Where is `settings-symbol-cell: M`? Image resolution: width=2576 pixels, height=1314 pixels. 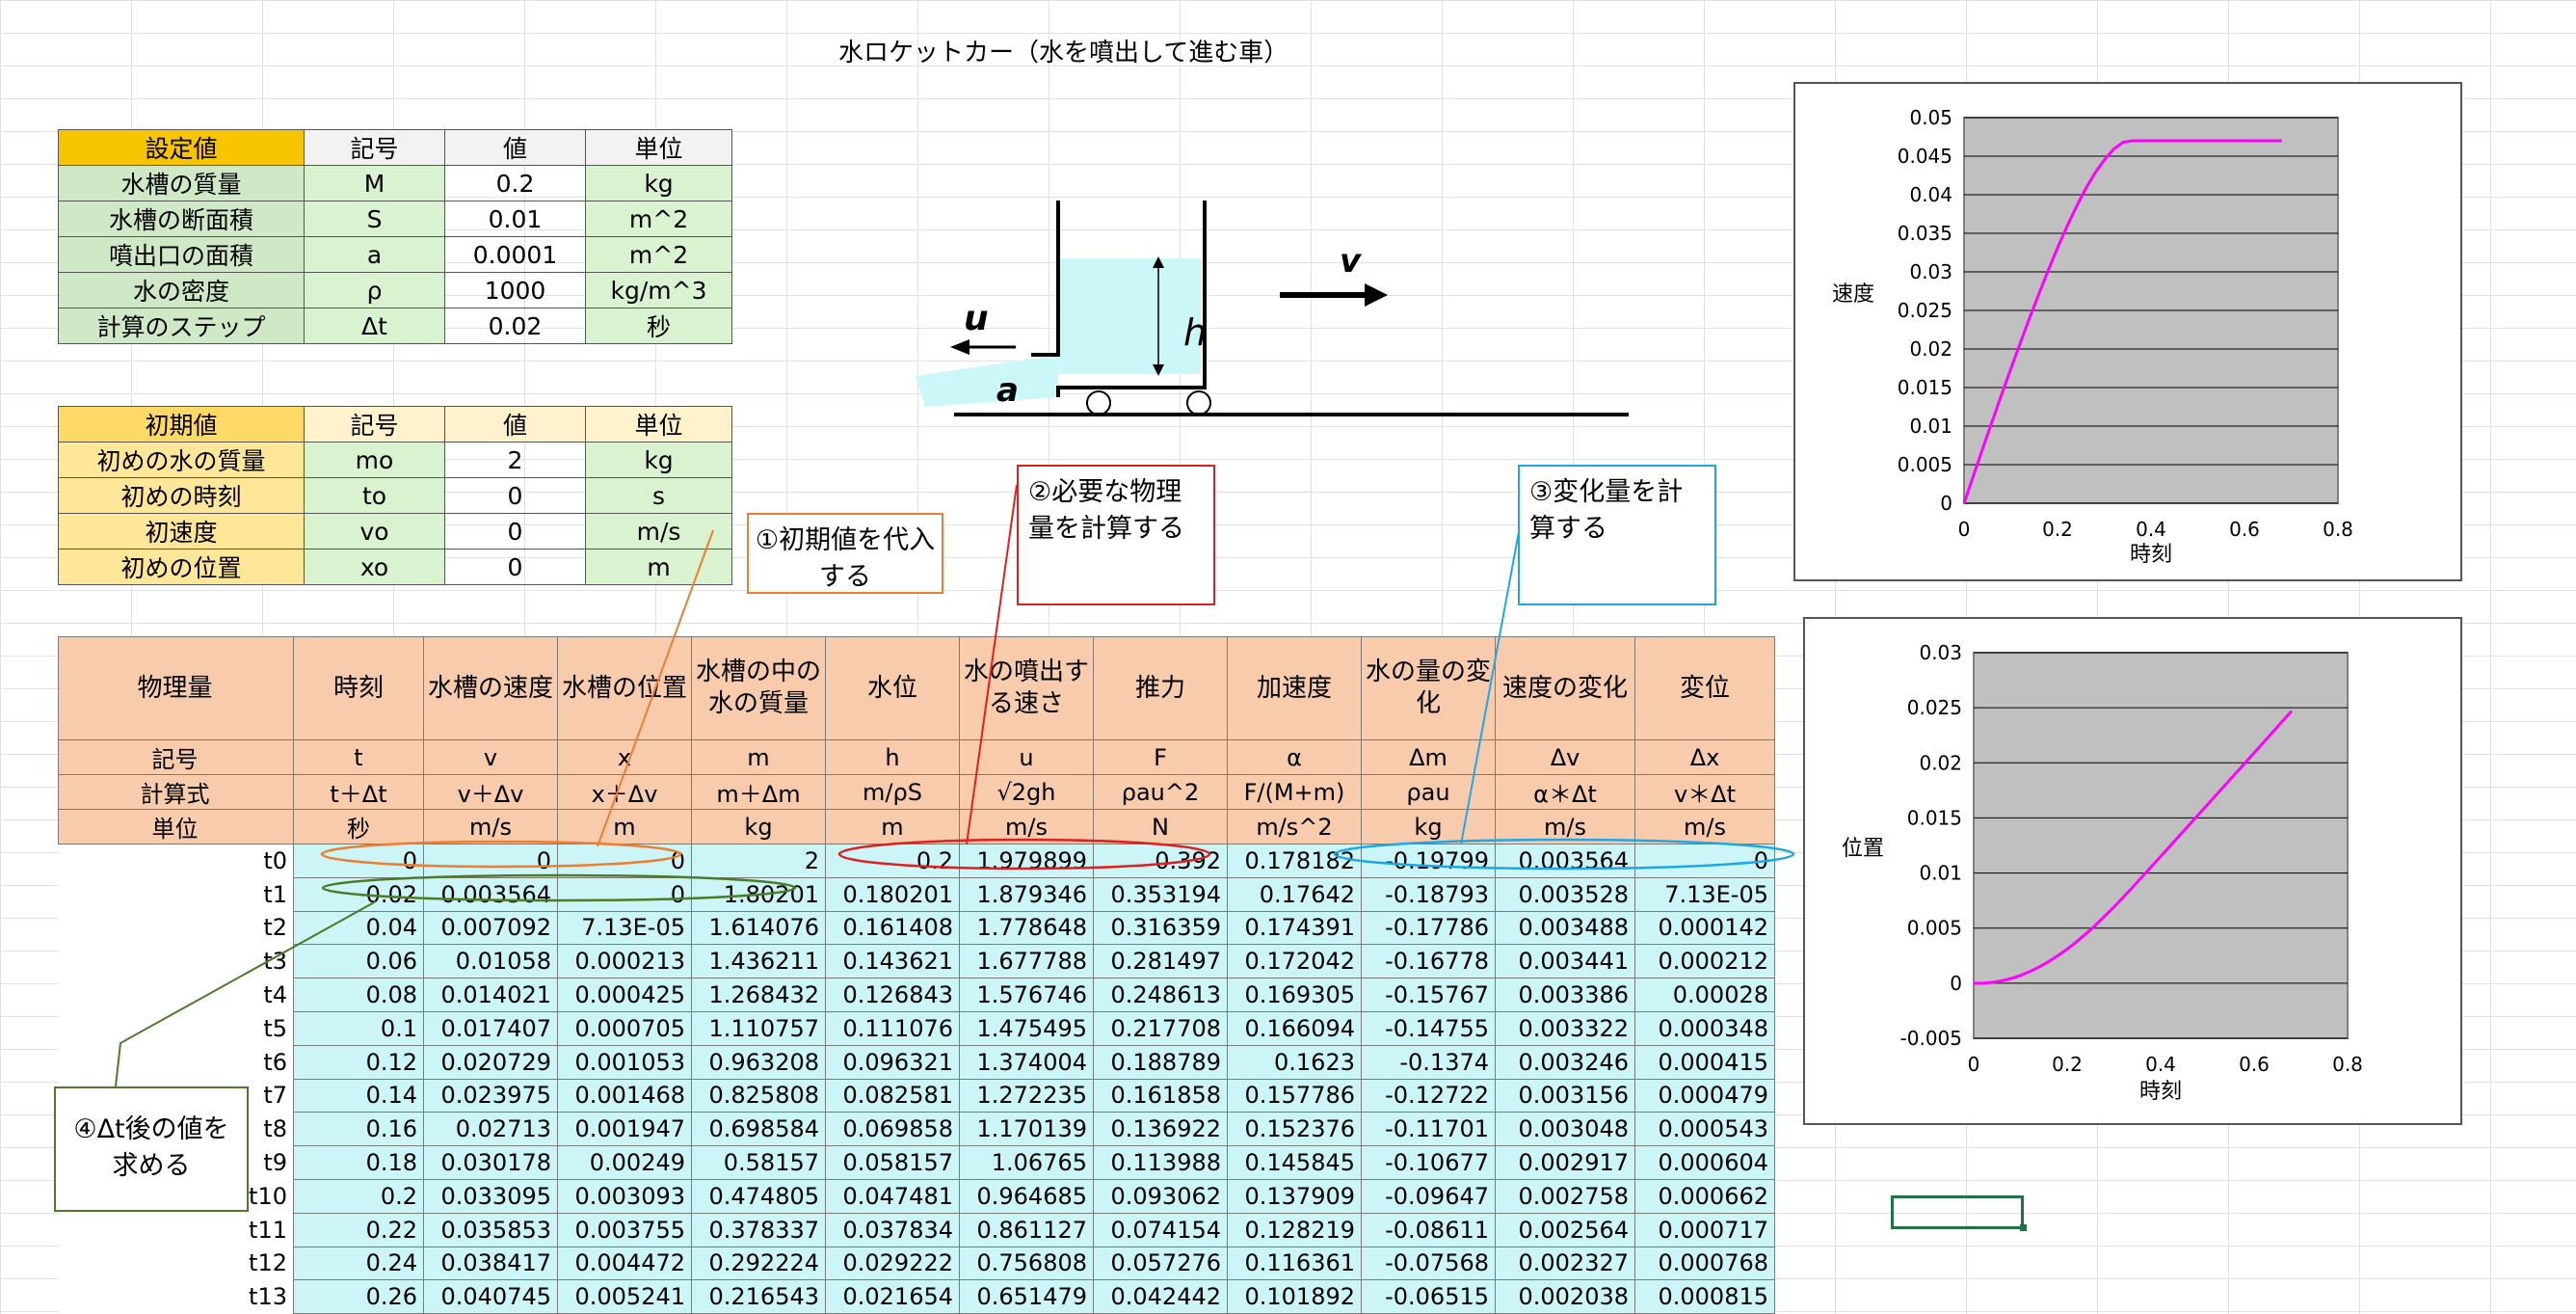
settings-symbol-cell: M is located at coordinates (374, 183).